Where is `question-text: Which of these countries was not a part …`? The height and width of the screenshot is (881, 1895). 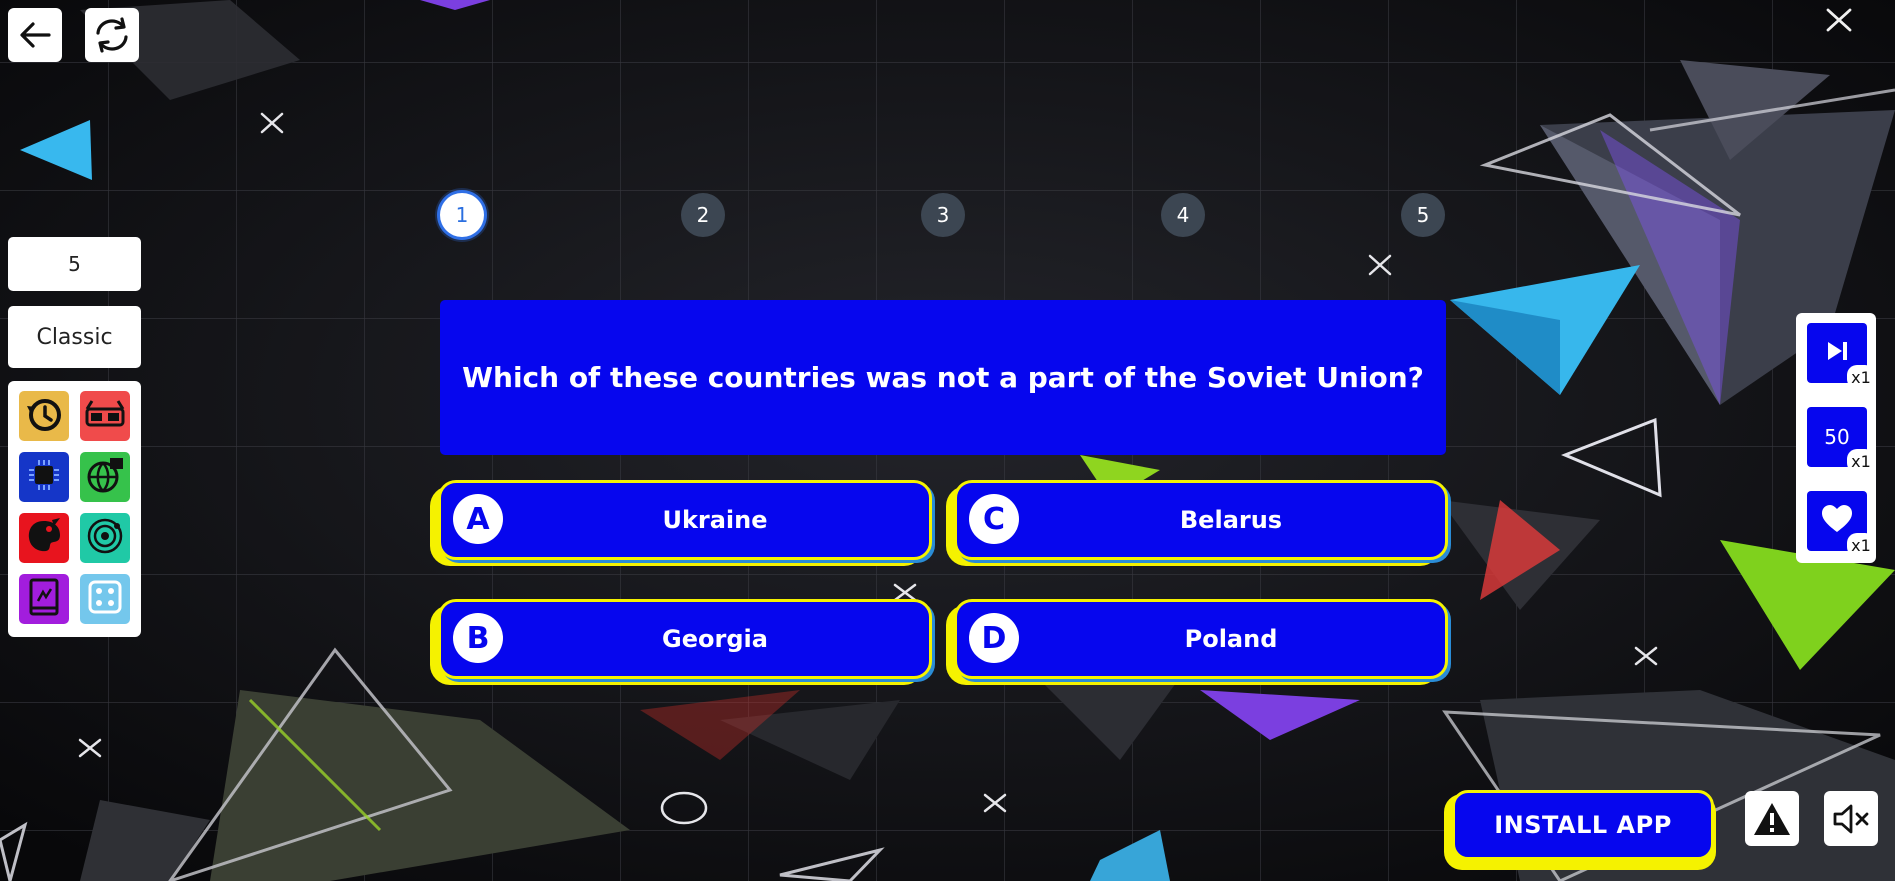
question-text: Which of these countries was not a part … is located at coordinates (943, 377).